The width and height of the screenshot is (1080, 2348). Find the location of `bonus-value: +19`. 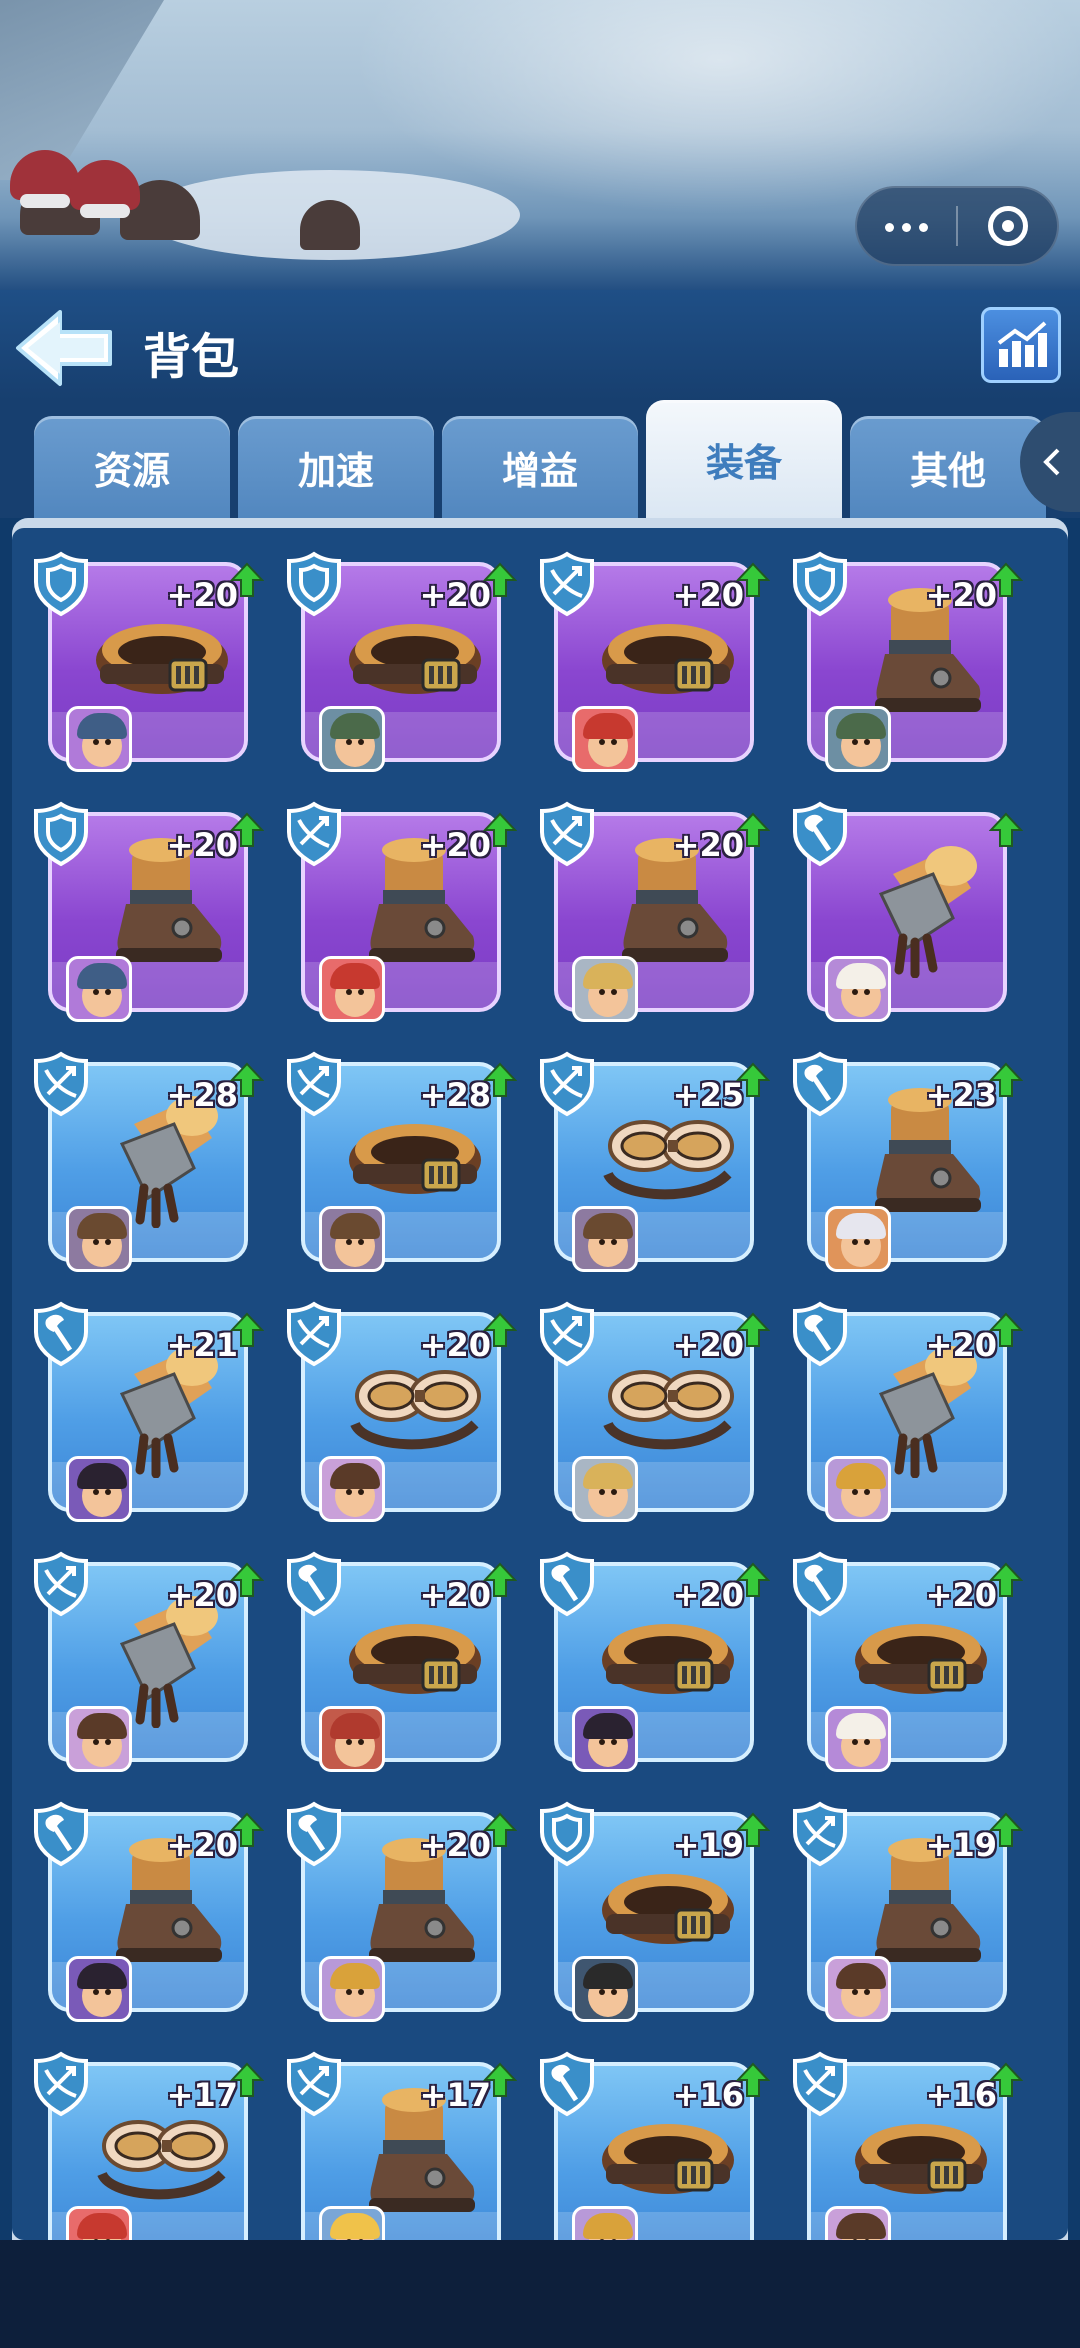

bonus-value: +19 is located at coordinates (961, 1845).